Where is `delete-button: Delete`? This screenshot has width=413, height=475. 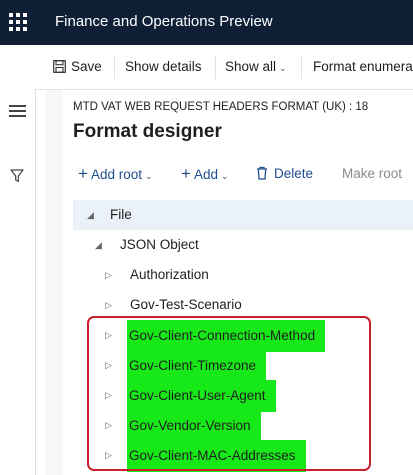 delete-button: Delete is located at coordinates (284, 174).